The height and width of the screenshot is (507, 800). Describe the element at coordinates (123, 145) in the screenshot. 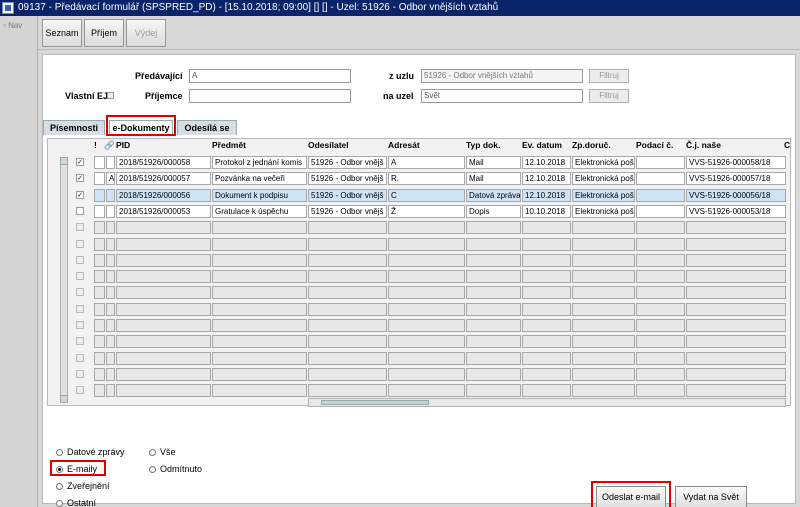

I see `col-pid: PID` at that location.